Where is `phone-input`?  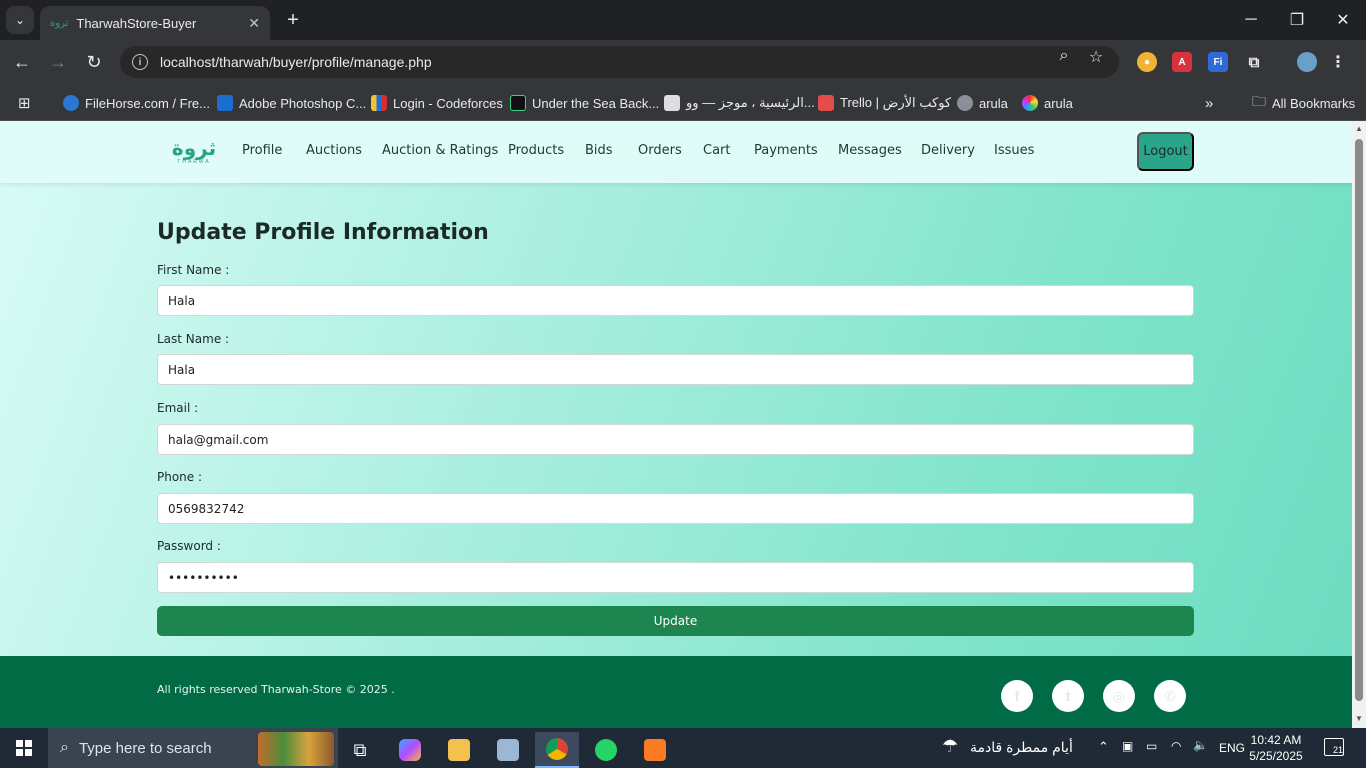
phone-input is located at coordinates (675, 508).